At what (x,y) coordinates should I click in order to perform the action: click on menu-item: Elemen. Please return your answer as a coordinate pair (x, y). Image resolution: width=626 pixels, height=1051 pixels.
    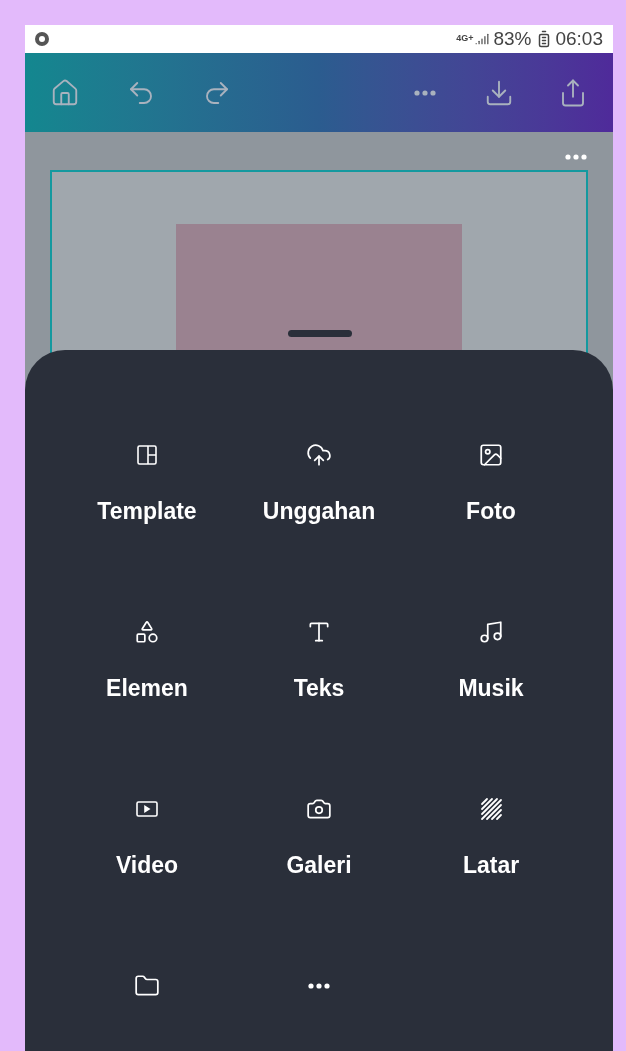
    Looking at the image, I should click on (147, 670).